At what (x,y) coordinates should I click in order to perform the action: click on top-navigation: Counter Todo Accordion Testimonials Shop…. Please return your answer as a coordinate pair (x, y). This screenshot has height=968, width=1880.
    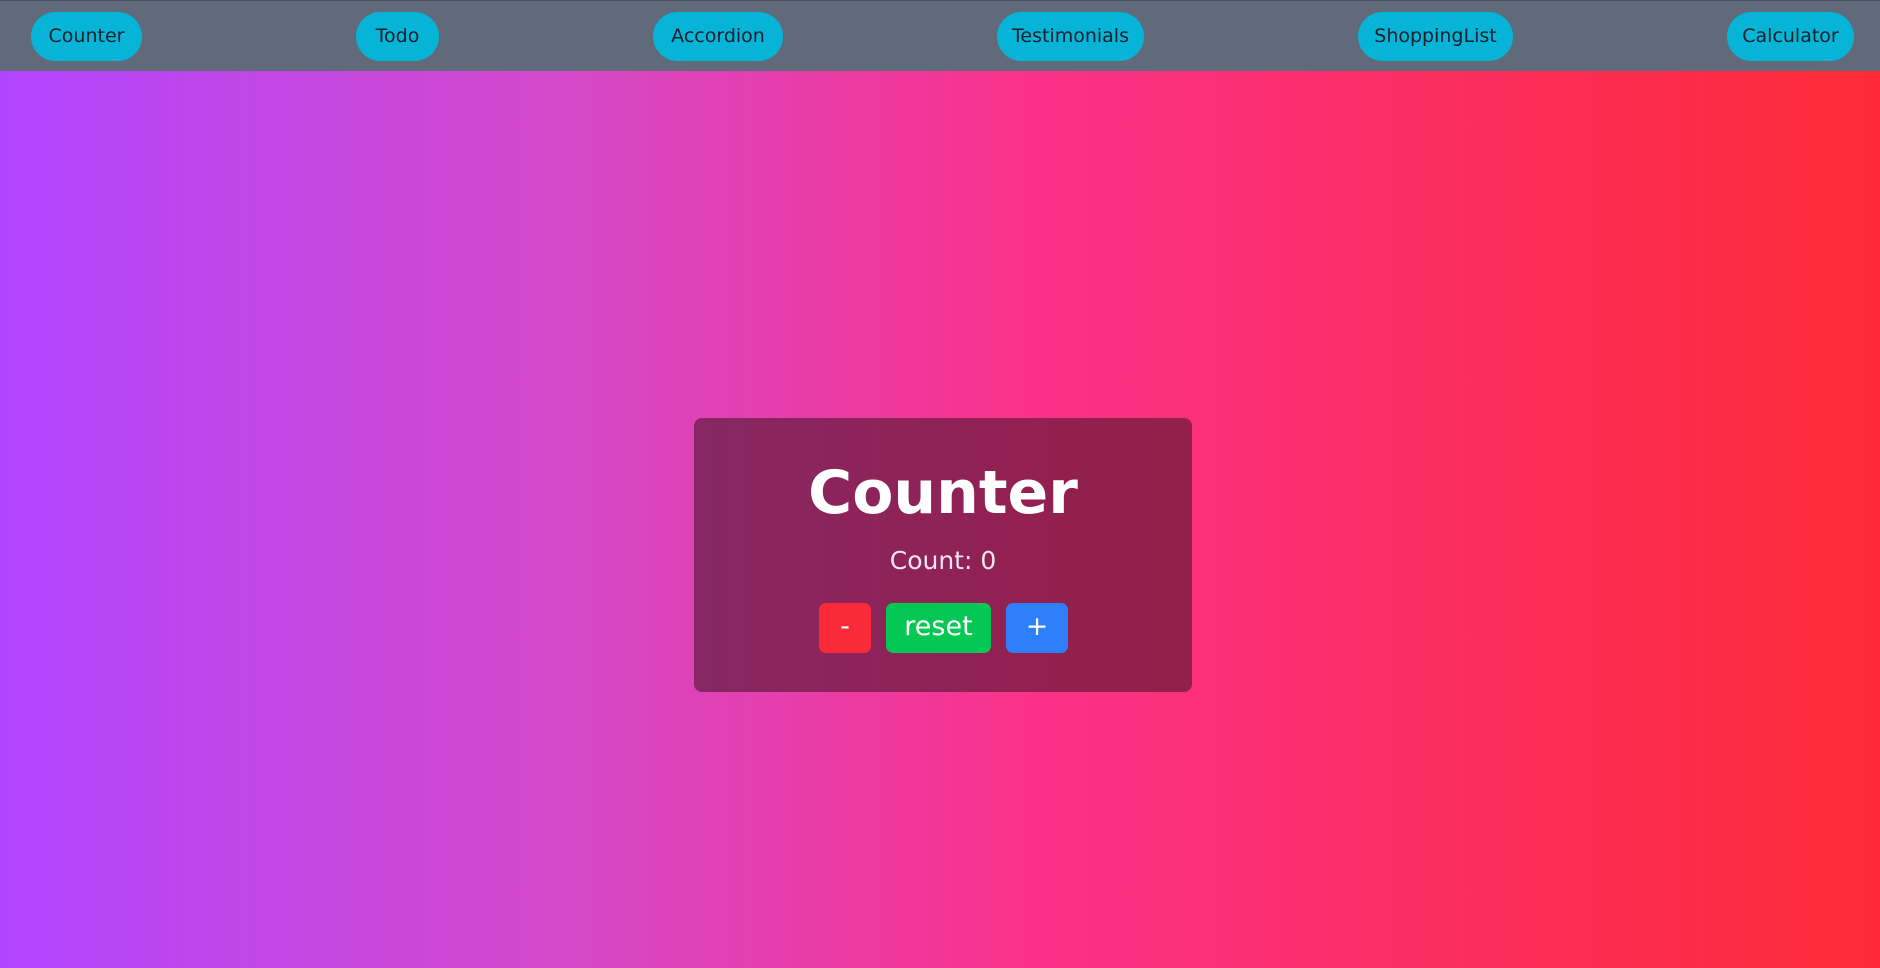
    Looking at the image, I should click on (940, 35).